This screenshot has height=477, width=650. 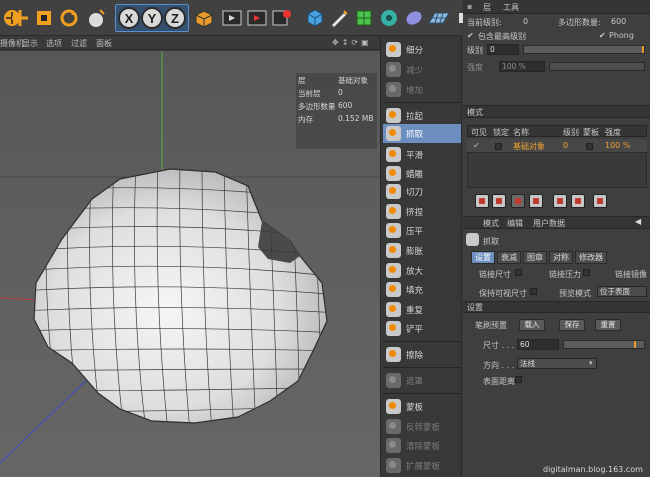 What do you see at coordinates (339, 18) in the screenshot?
I see `pen-spline-icon` at bounding box center [339, 18].